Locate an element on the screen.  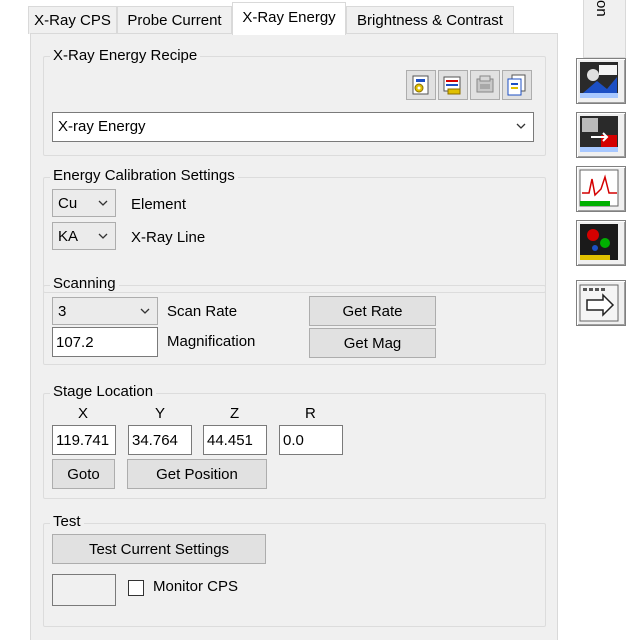
image-acquire-icon is located at coordinates (599, 80).